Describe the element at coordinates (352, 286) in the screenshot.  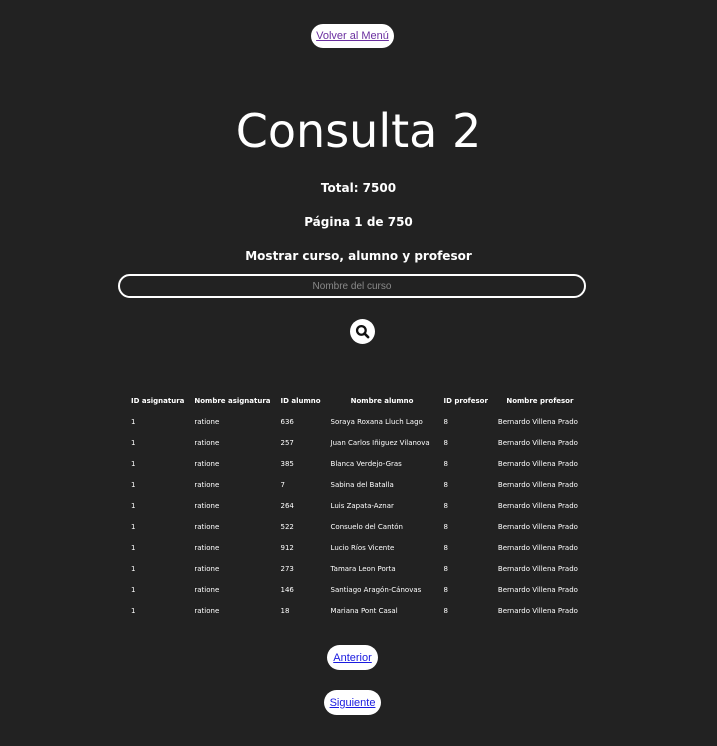
I see `course-name-input` at that location.